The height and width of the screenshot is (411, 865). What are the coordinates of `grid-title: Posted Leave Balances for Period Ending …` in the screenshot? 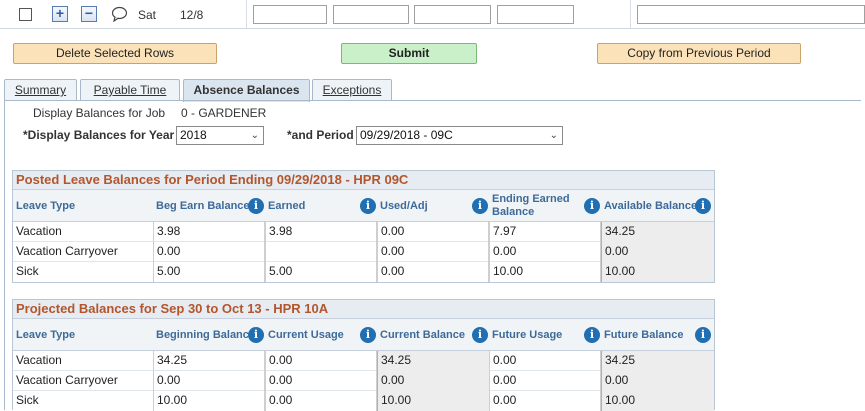 It's located at (363, 180).